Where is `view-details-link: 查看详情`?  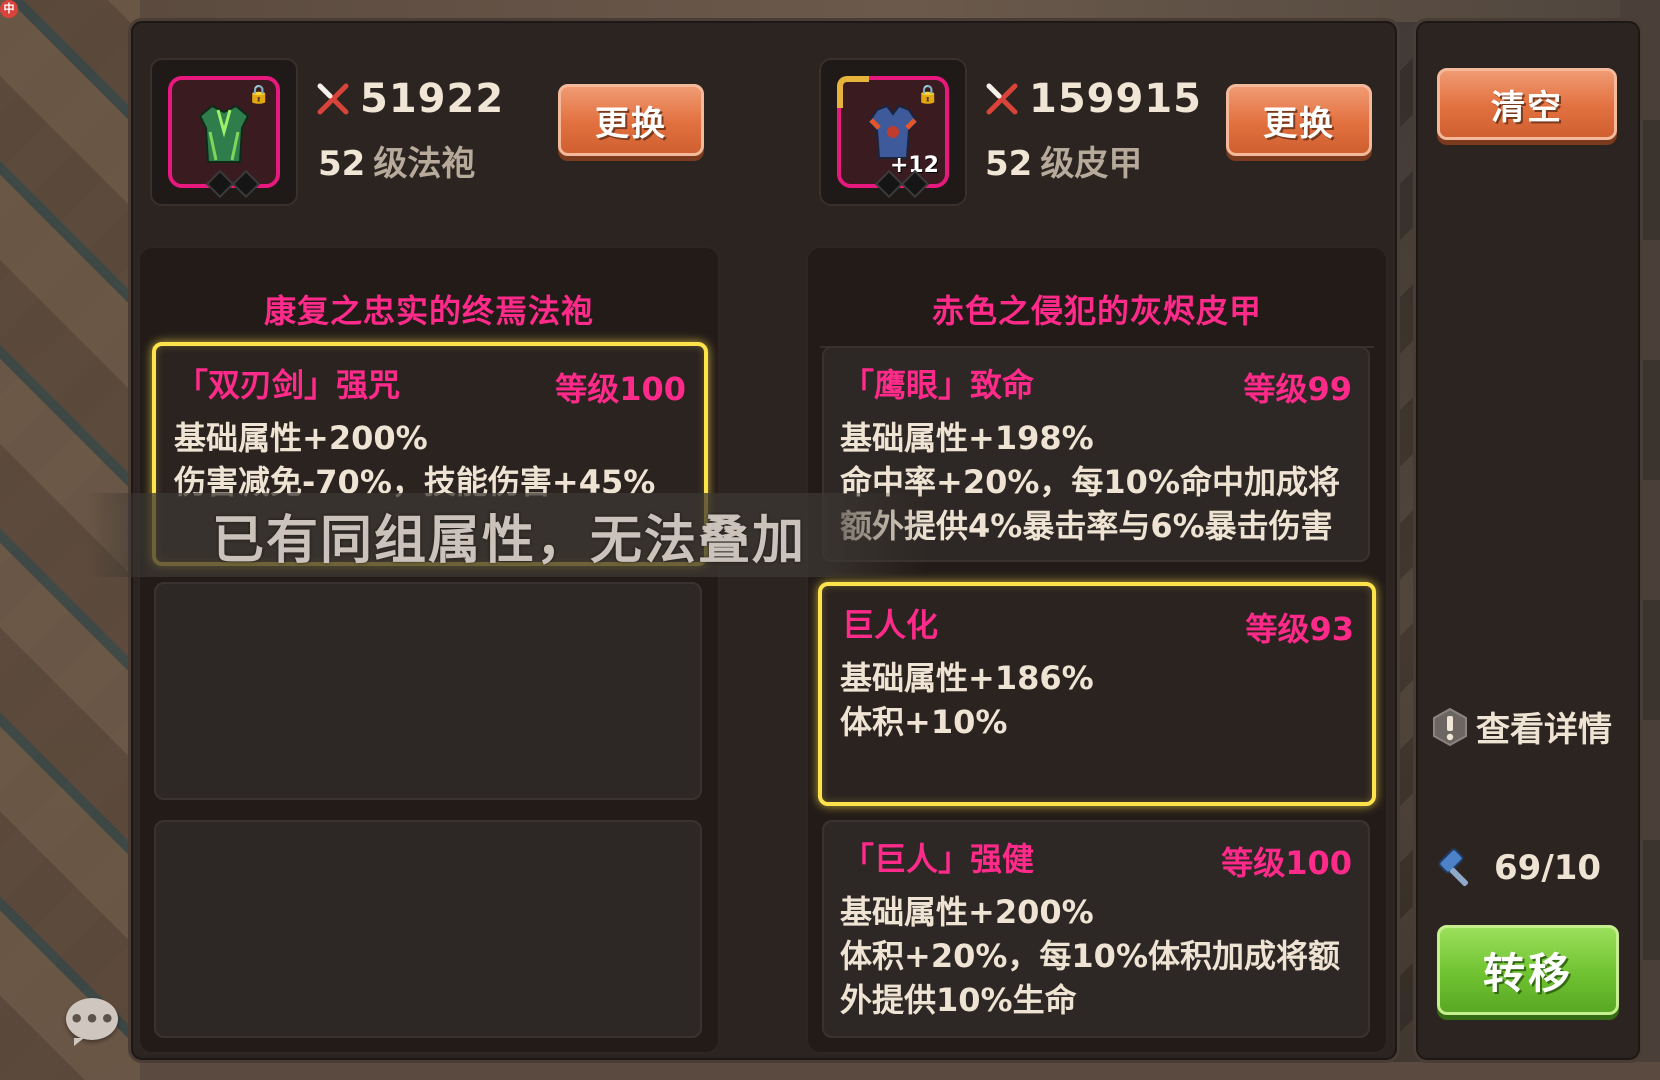
view-details-link: 查看详情 is located at coordinates (1522, 726).